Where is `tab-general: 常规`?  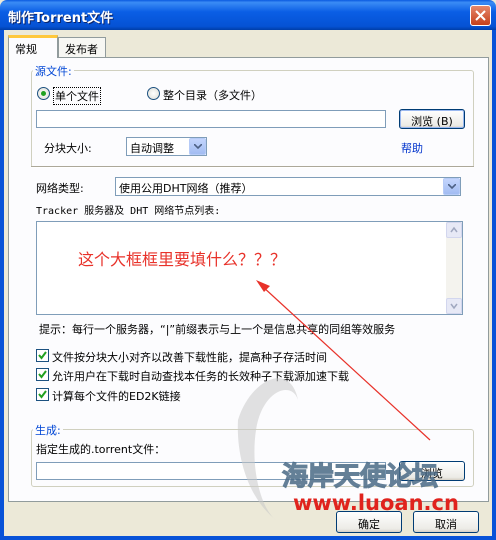
tab-general: 常规 is located at coordinates (33, 46).